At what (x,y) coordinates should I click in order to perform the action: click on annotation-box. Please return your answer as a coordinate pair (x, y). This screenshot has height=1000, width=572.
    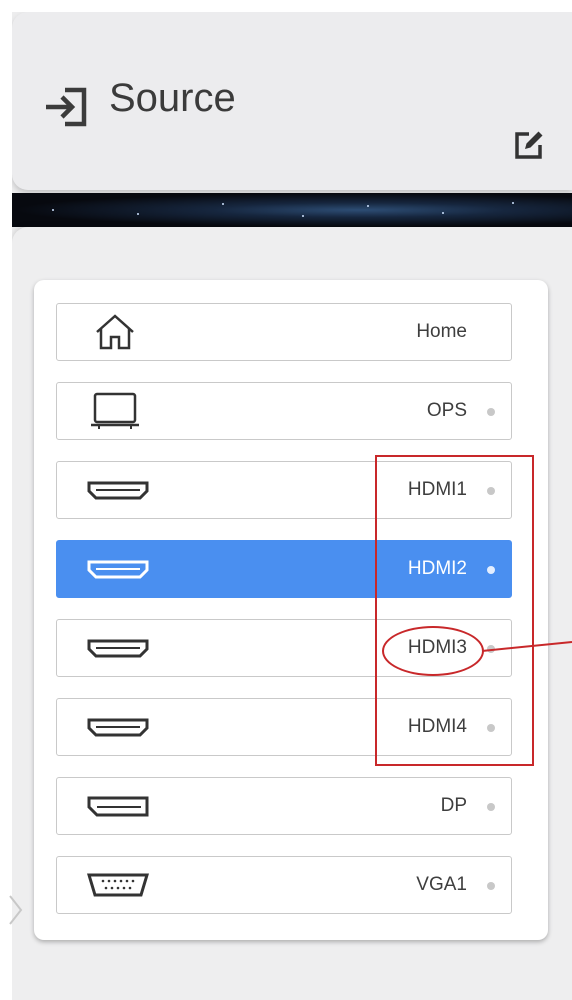
    Looking at the image, I should click on (454, 610).